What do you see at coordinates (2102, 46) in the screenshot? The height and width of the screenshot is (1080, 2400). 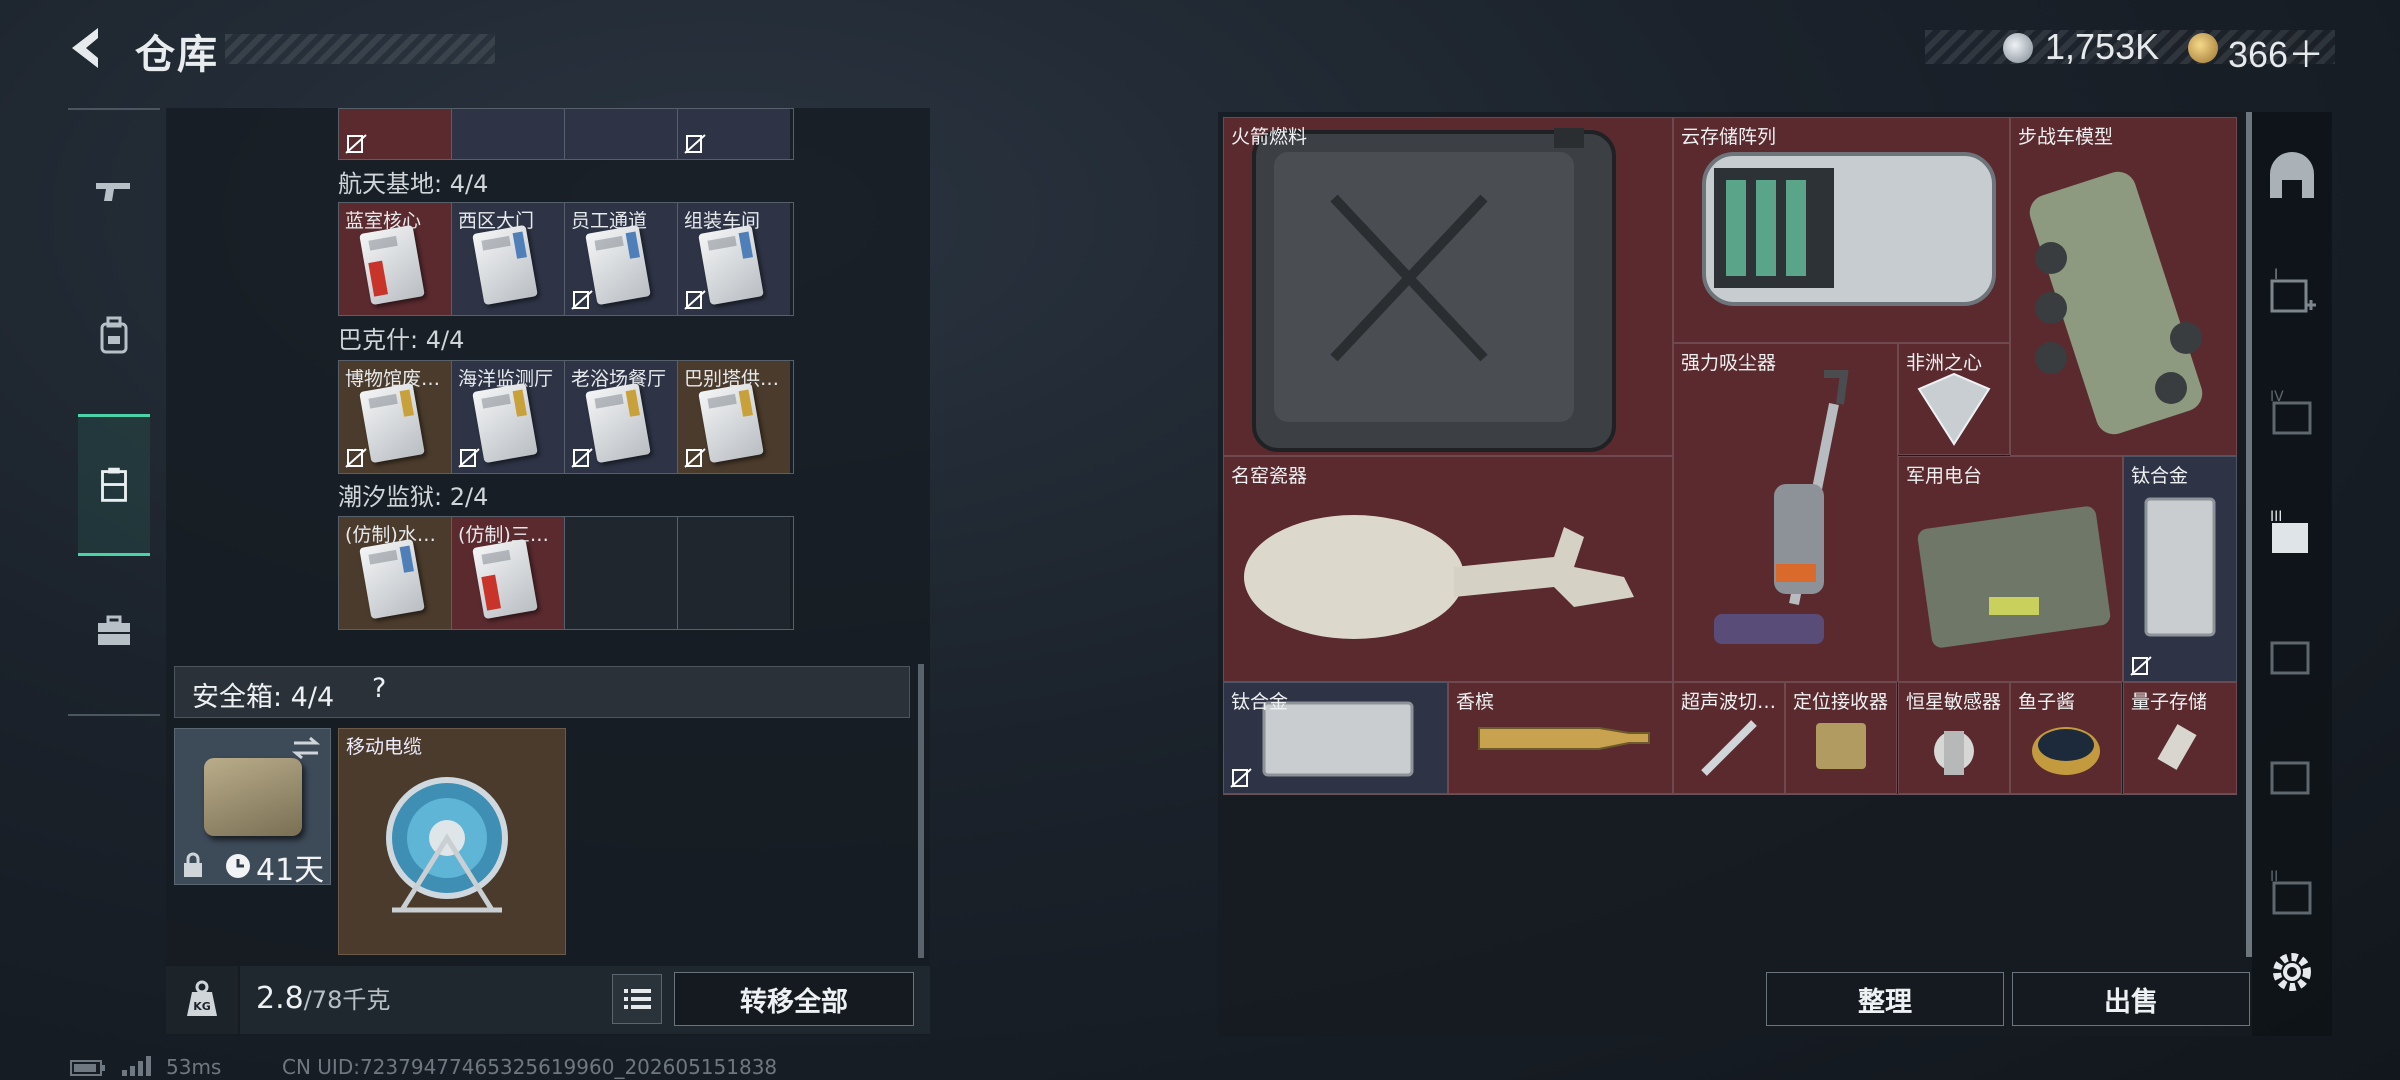 I see `currency-silver: 1,753K` at bounding box center [2102, 46].